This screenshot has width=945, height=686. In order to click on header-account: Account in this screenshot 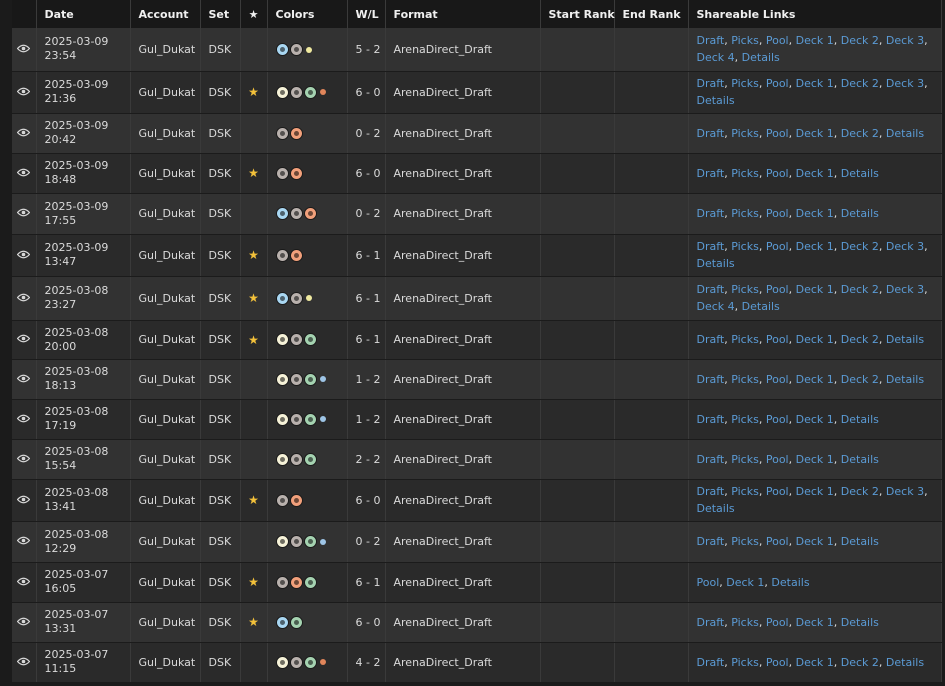, I will do `click(165, 14)`.